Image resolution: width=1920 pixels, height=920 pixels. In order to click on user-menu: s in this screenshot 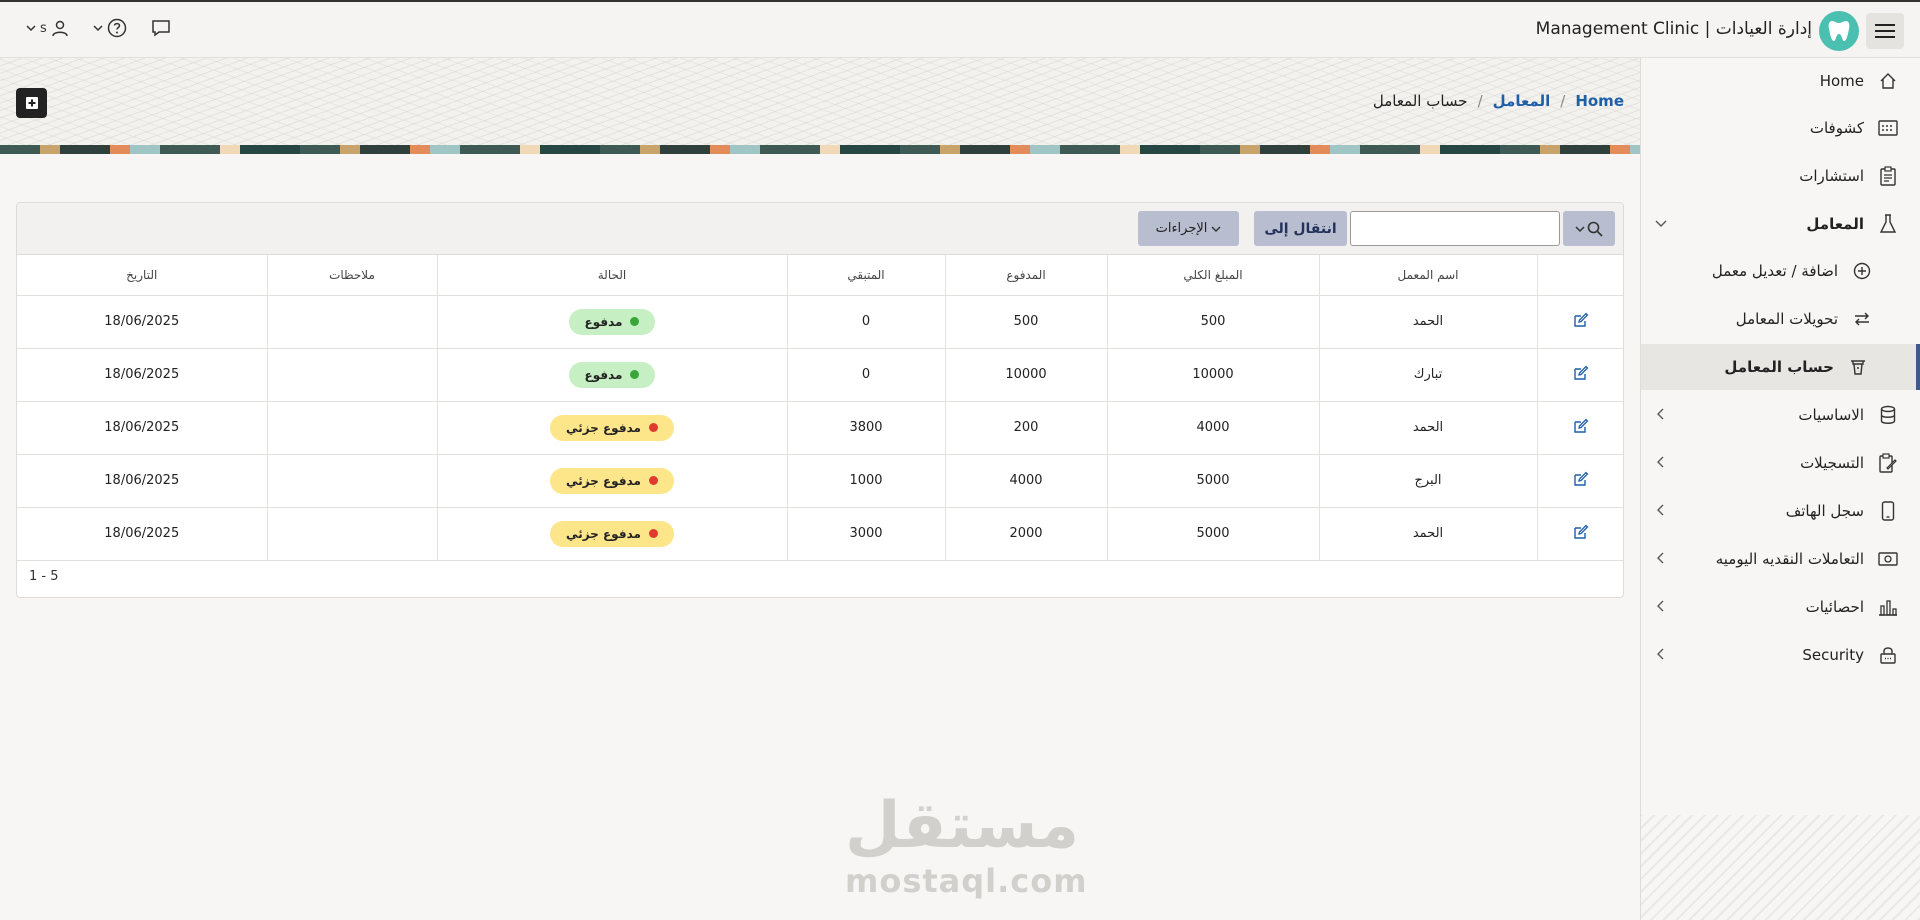, I will do `click(47, 28)`.